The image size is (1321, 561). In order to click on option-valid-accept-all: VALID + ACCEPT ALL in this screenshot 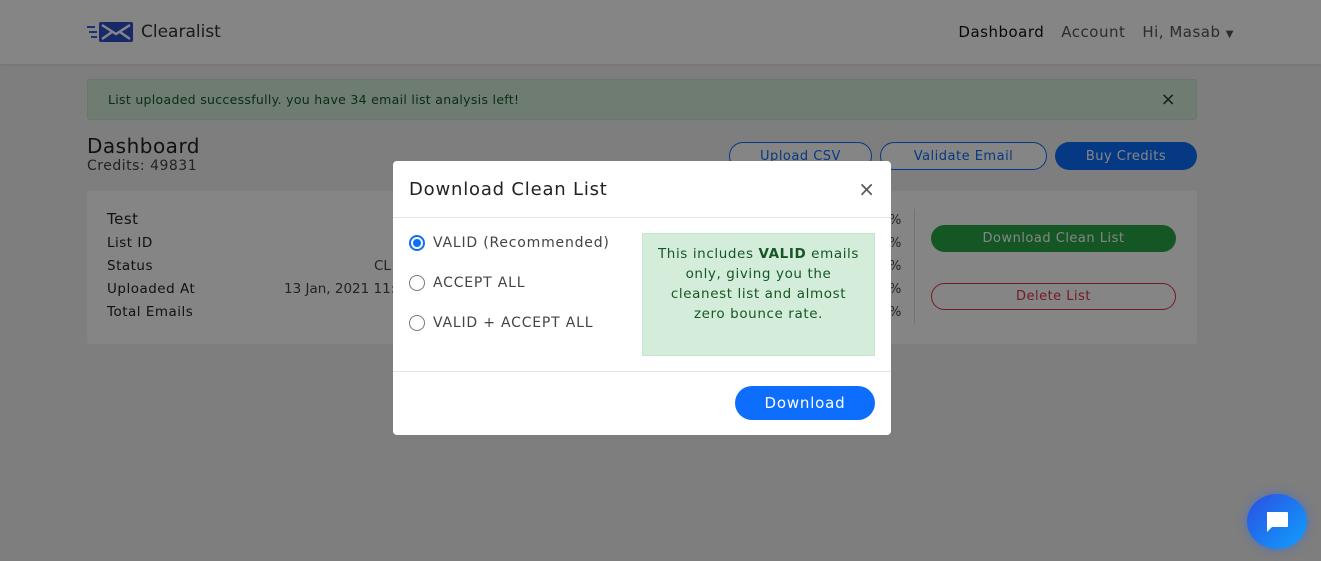, I will do `click(501, 323)`.